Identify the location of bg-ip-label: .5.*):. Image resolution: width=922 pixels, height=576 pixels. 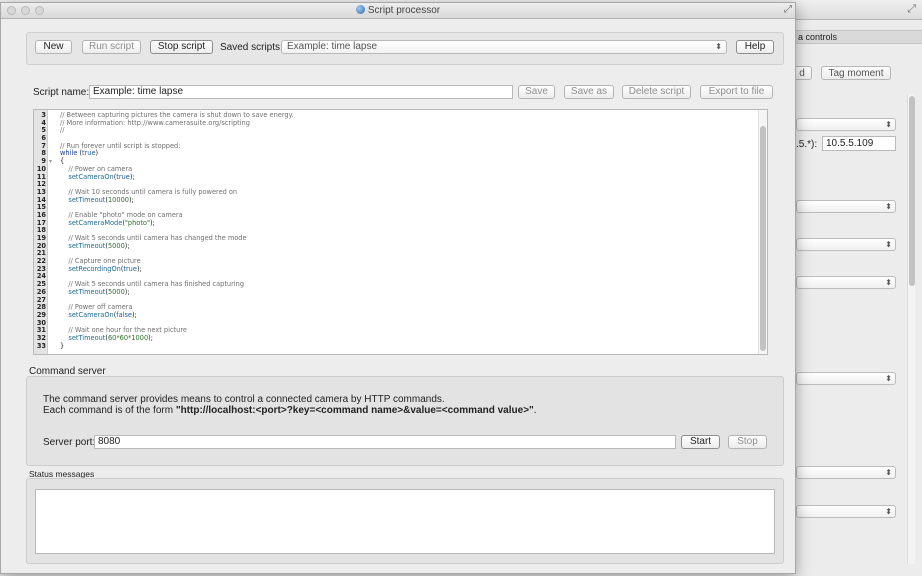
(807, 144).